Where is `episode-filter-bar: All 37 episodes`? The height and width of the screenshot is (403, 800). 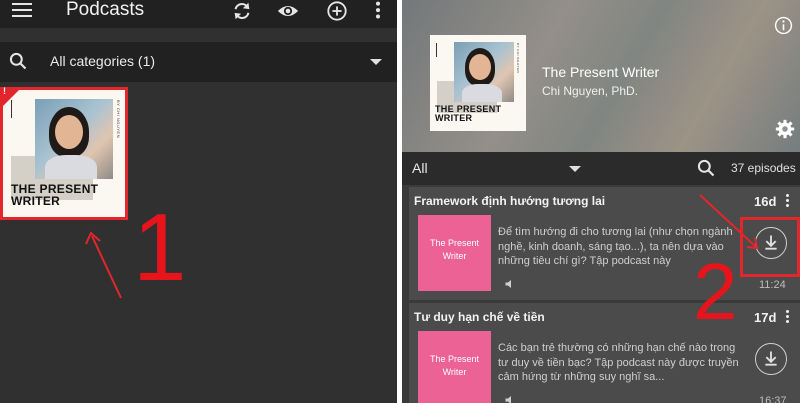 episode-filter-bar: All 37 episodes is located at coordinates (601, 168).